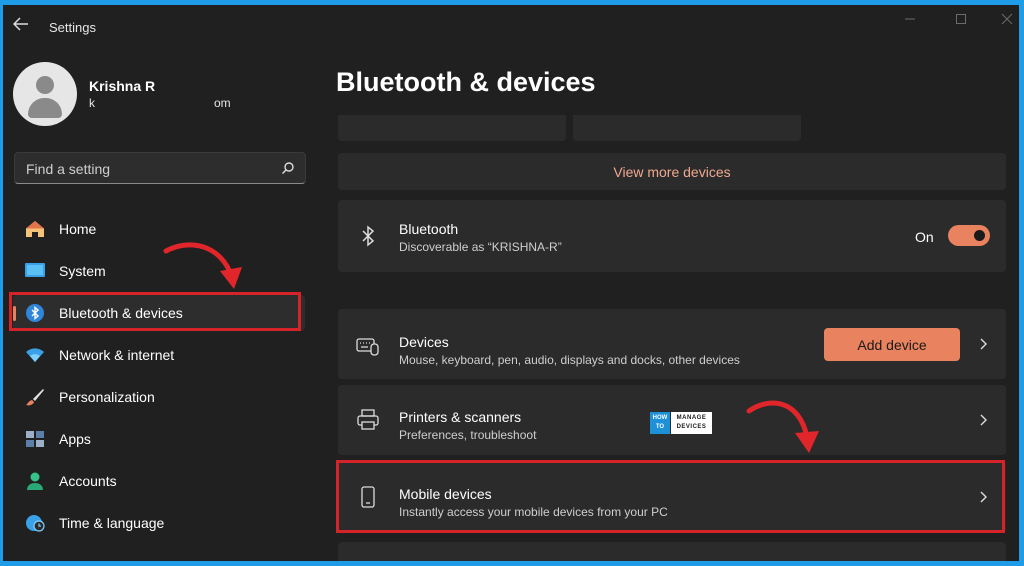 This screenshot has height=566, width=1024. I want to click on user-email-end: om, so click(222, 103).